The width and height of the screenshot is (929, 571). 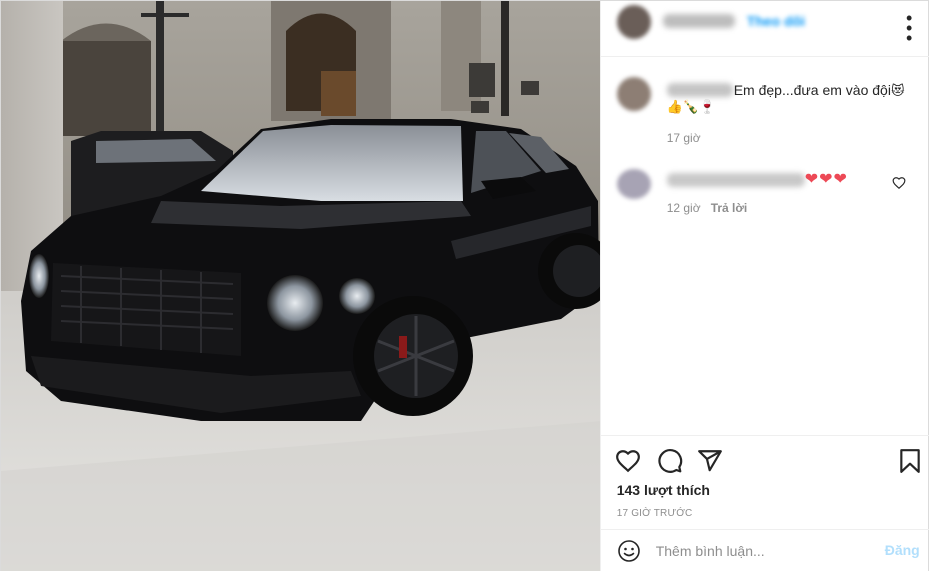 What do you see at coordinates (776, 21) in the screenshot?
I see `follow-link: Theo dõi` at bounding box center [776, 21].